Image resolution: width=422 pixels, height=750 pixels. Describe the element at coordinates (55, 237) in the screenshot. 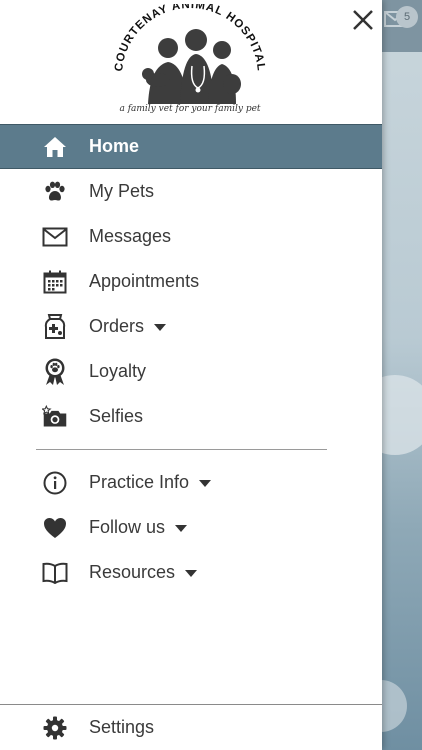

I see `envelope-icon` at that location.